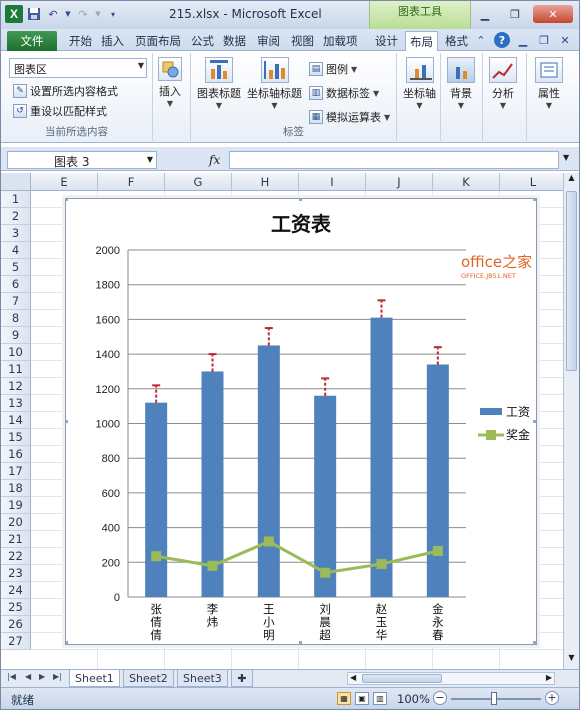 The width and height of the screenshot is (580, 710). What do you see at coordinates (16, 420) in the screenshot?
I see `row-header-14: 14` at bounding box center [16, 420].